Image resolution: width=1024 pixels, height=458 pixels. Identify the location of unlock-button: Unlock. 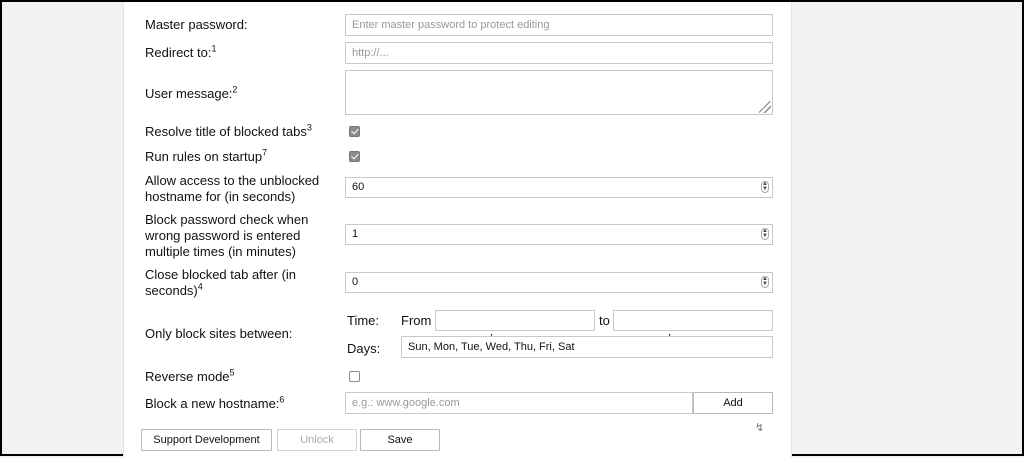
(317, 440).